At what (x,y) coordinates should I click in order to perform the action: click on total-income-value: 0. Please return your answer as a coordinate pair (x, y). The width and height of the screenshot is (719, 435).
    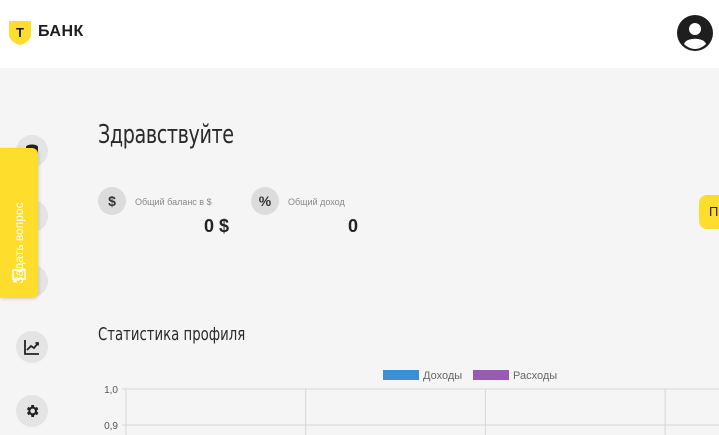
    Looking at the image, I should click on (353, 226).